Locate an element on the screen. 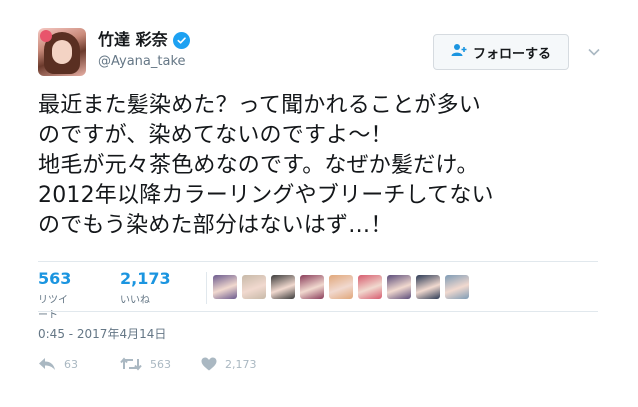 This screenshot has width=638, height=407. tweet-timestamp: 0:45 - 2017年4月14日 is located at coordinates (102, 333).